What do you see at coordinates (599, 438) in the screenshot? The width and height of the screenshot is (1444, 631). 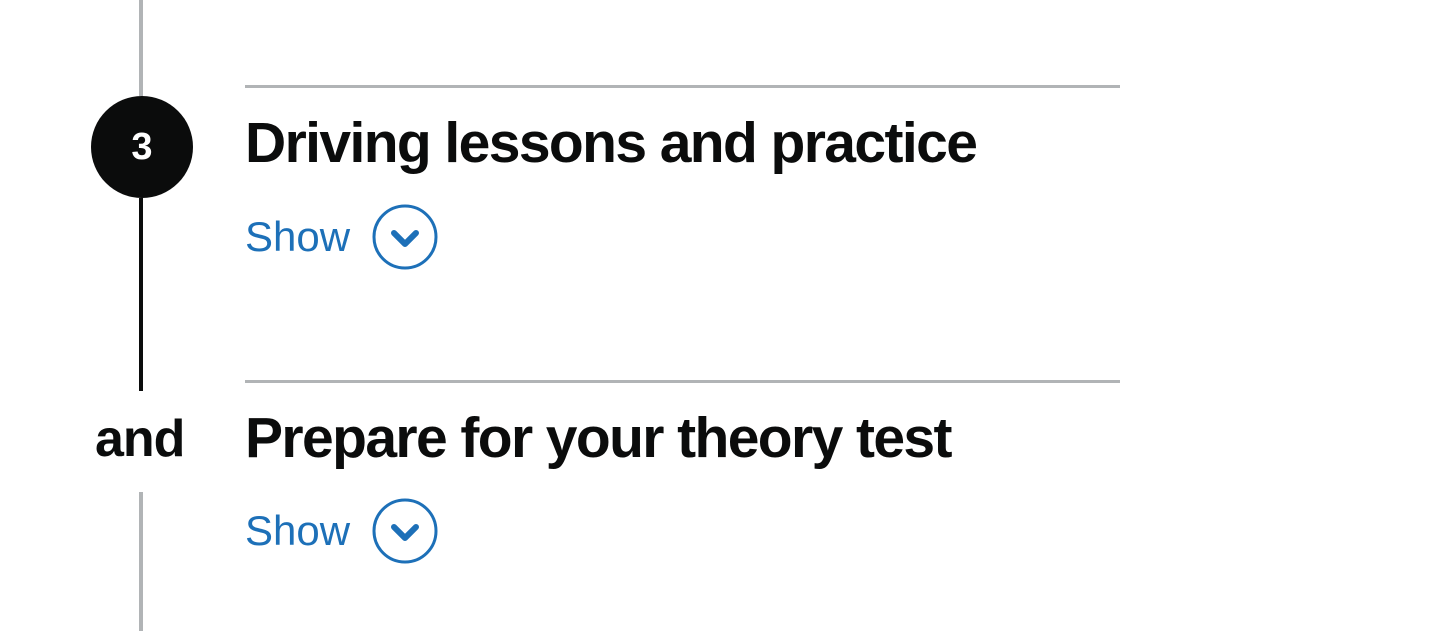 I see `step-title-theory-test: Prepare for your theory test` at bounding box center [599, 438].